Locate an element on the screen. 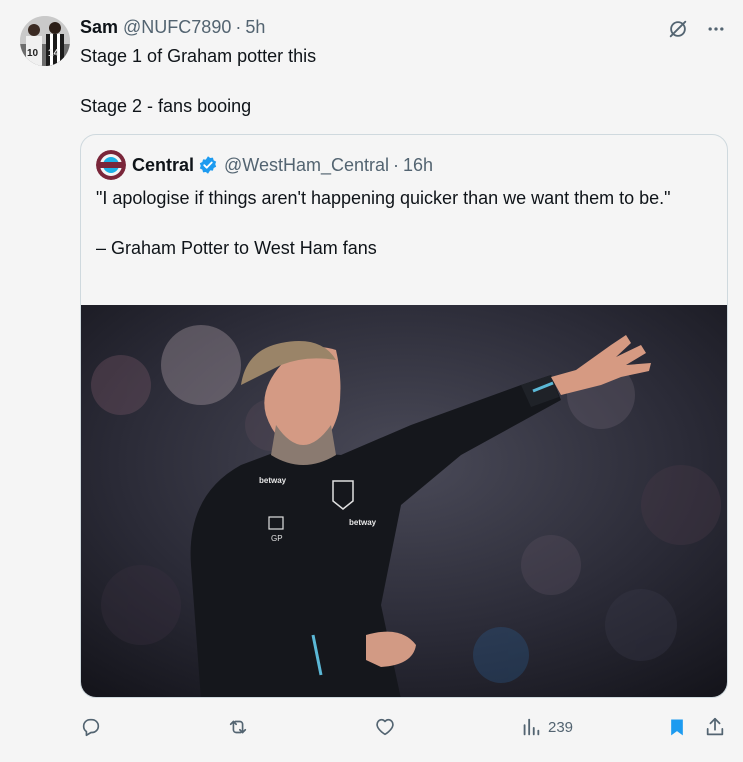  grok-icon is located at coordinates (678, 29).